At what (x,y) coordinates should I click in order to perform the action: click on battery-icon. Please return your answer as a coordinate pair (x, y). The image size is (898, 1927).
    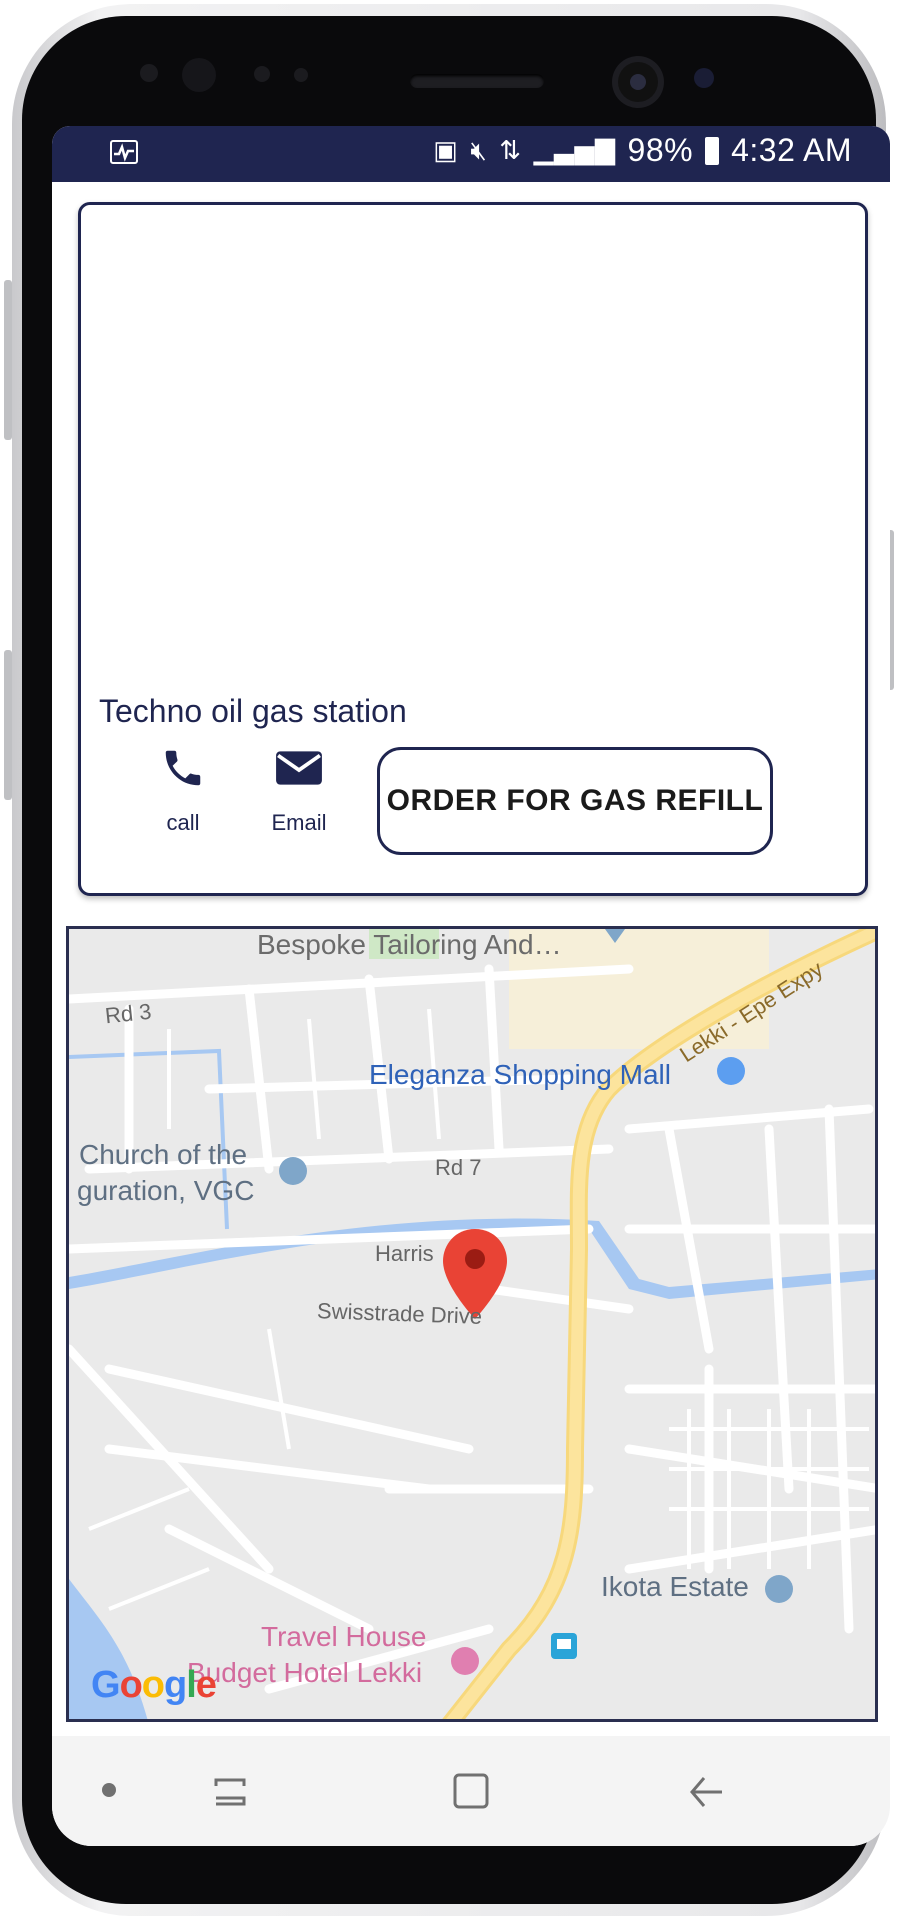
    Looking at the image, I should click on (712, 150).